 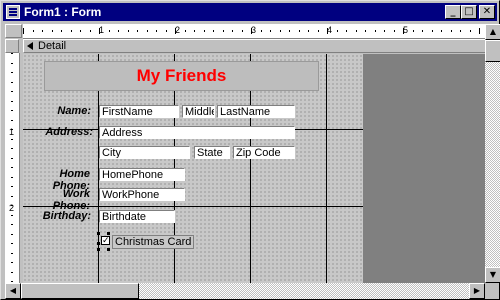 What do you see at coordinates (257, 31) in the screenshot?
I see `horizontal-ruler: 1 2 3 4 5` at bounding box center [257, 31].